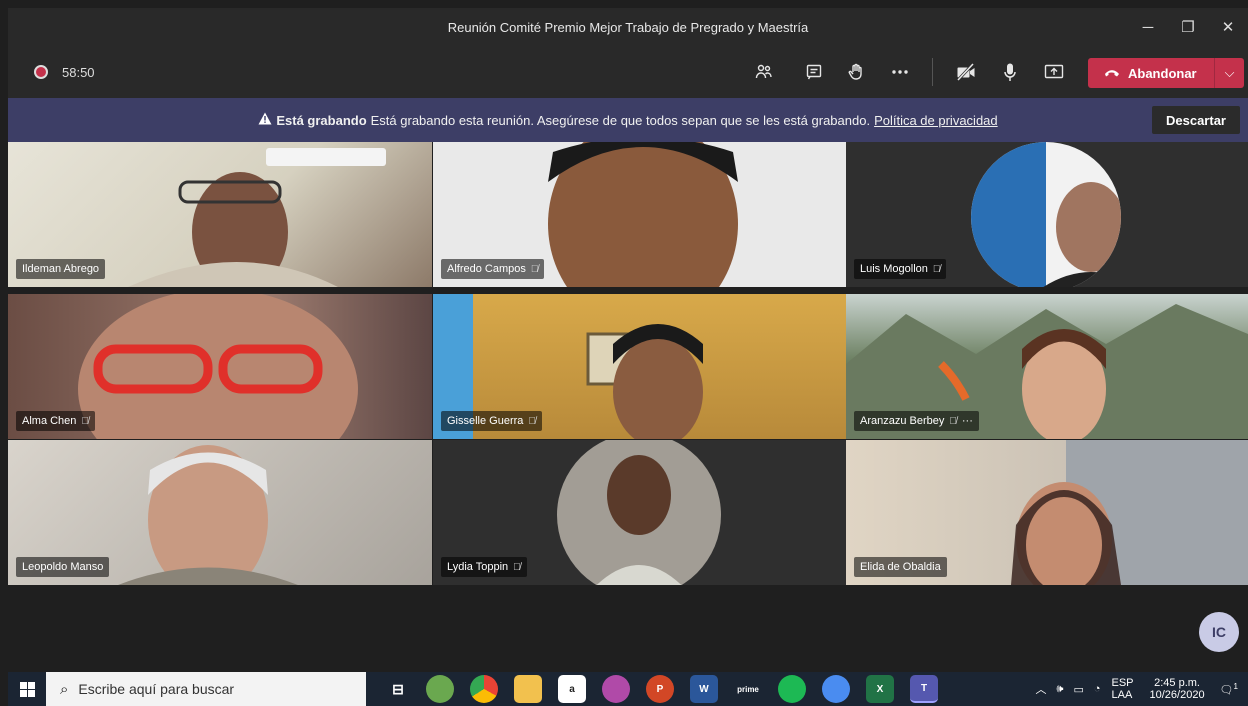  What do you see at coordinates (1228, 27) in the screenshot?
I see `close-button: ✕` at bounding box center [1228, 27].